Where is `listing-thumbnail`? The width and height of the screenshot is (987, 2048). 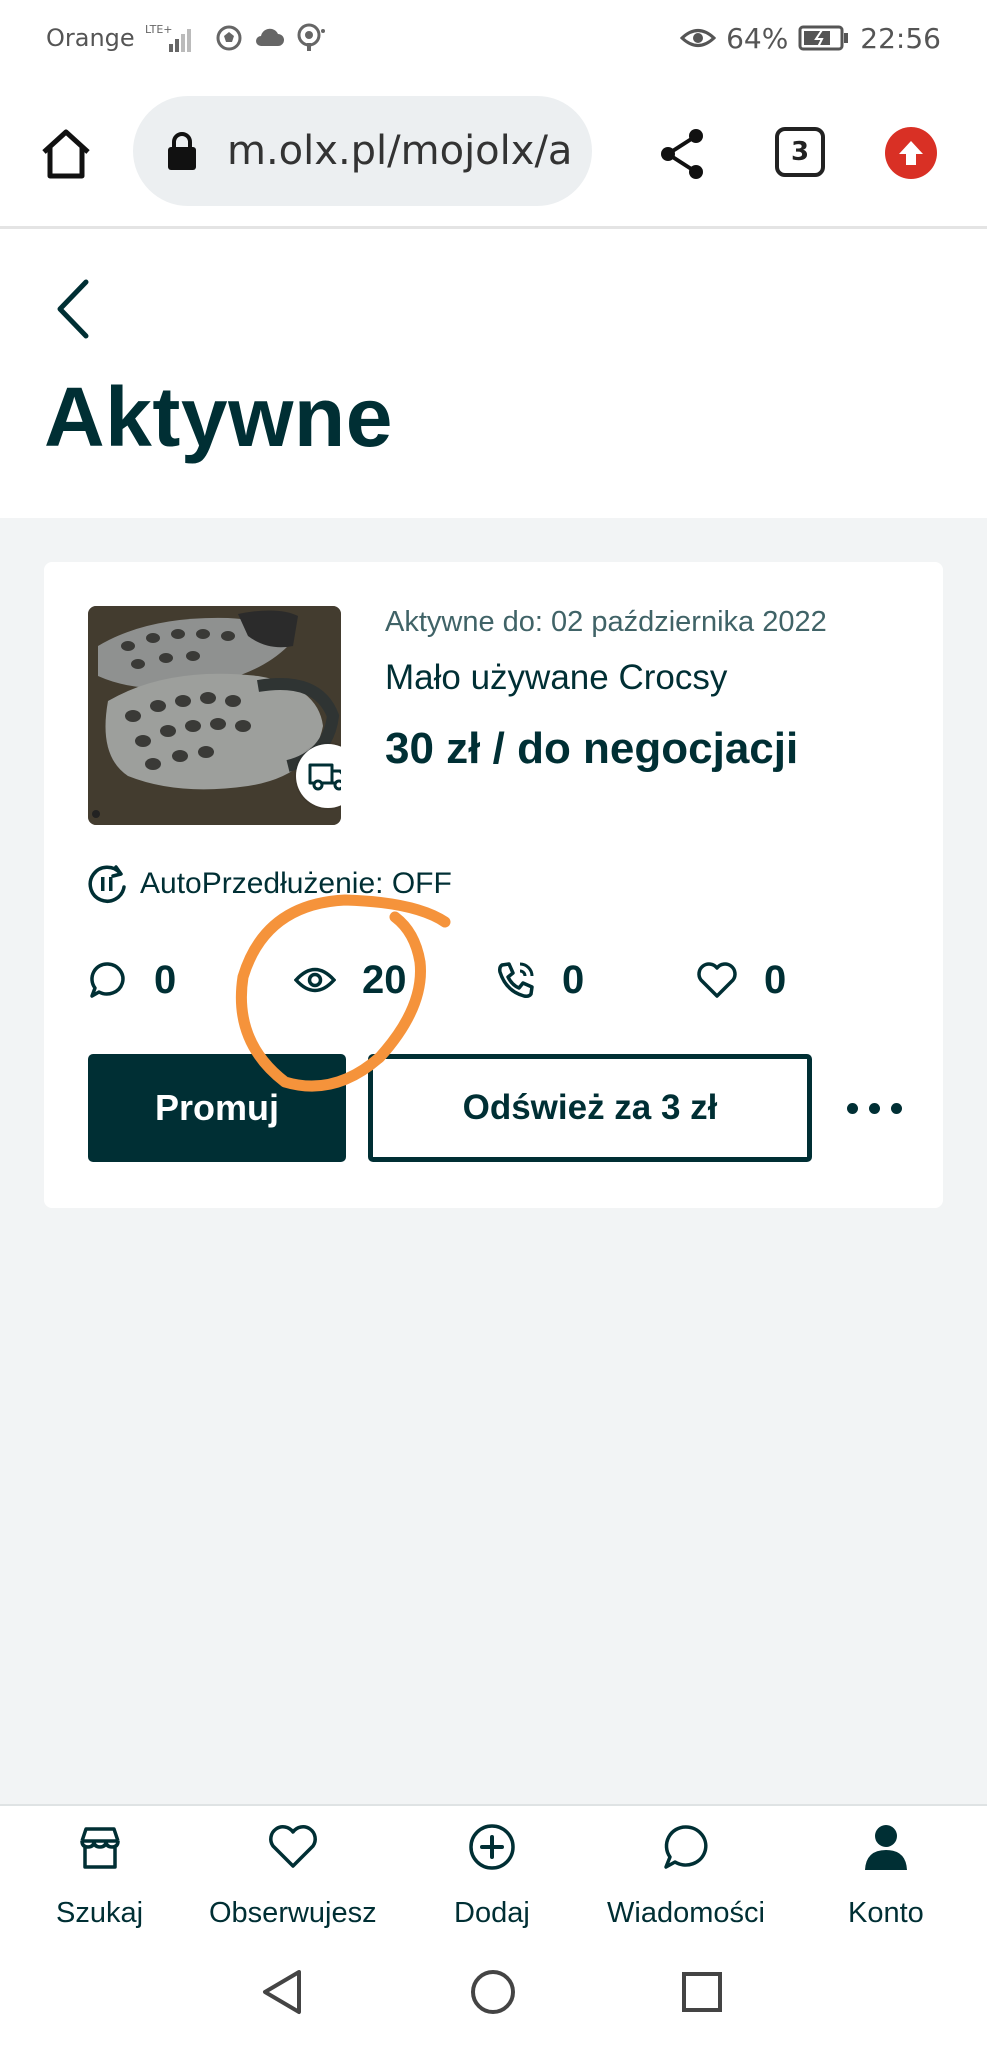 listing-thumbnail is located at coordinates (214, 715).